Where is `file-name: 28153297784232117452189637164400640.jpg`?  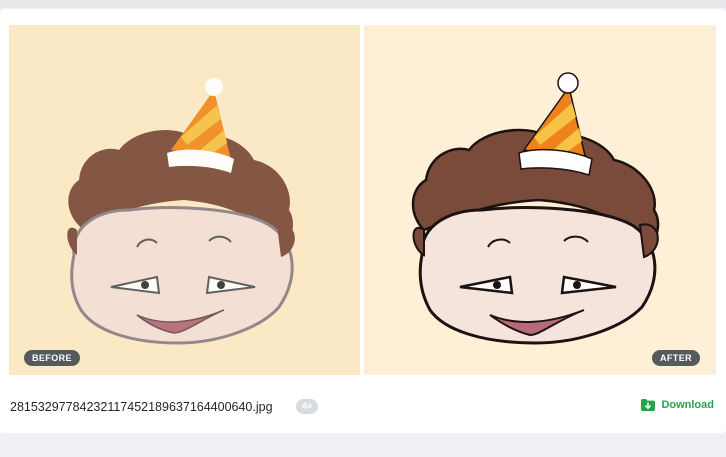 file-name: 28153297784232117452189637164400640.jpg is located at coordinates (141, 407).